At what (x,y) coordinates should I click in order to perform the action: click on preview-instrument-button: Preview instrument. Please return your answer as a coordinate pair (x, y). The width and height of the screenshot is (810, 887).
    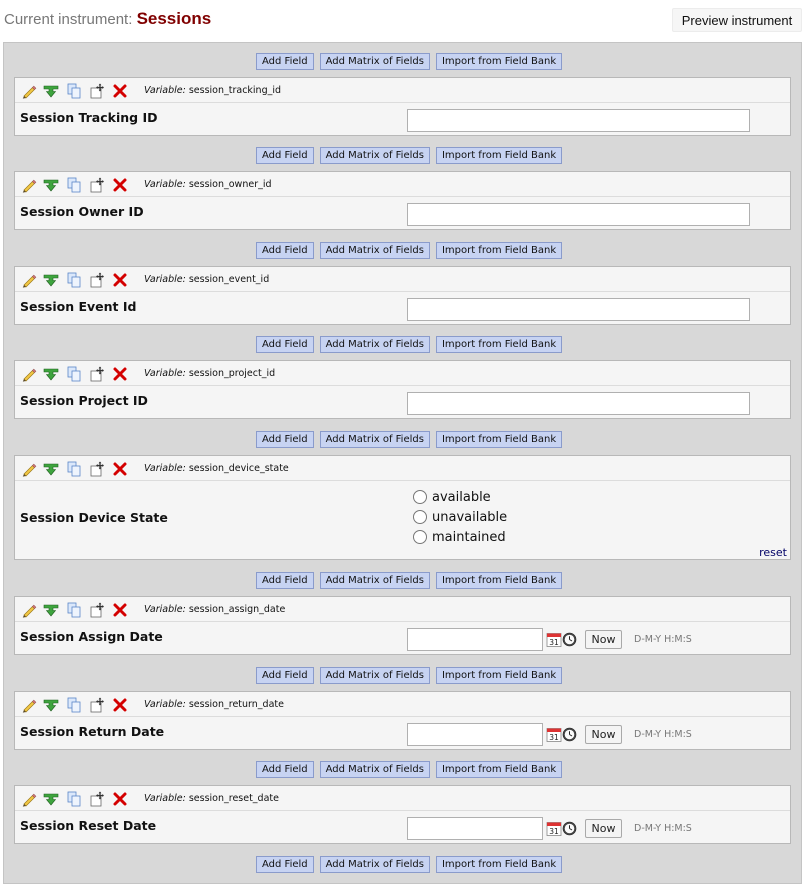
    Looking at the image, I should click on (737, 20).